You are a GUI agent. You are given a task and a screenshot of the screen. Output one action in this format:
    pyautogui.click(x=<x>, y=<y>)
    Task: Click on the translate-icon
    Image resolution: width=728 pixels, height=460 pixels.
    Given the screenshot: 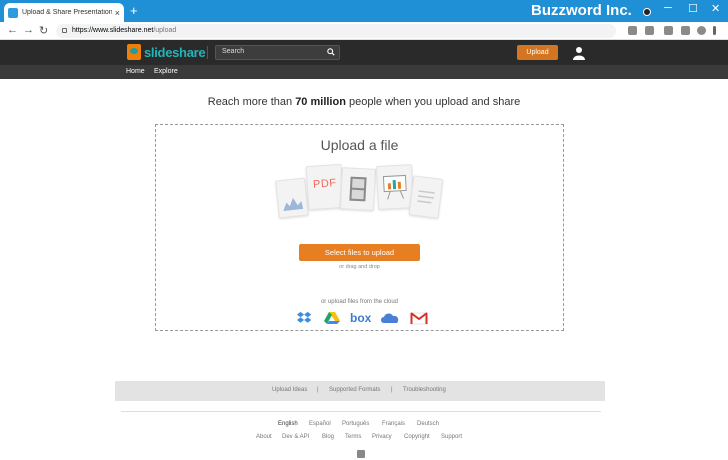 What is the action you would take?
    pyautogui.click(x=632, y=30)
    